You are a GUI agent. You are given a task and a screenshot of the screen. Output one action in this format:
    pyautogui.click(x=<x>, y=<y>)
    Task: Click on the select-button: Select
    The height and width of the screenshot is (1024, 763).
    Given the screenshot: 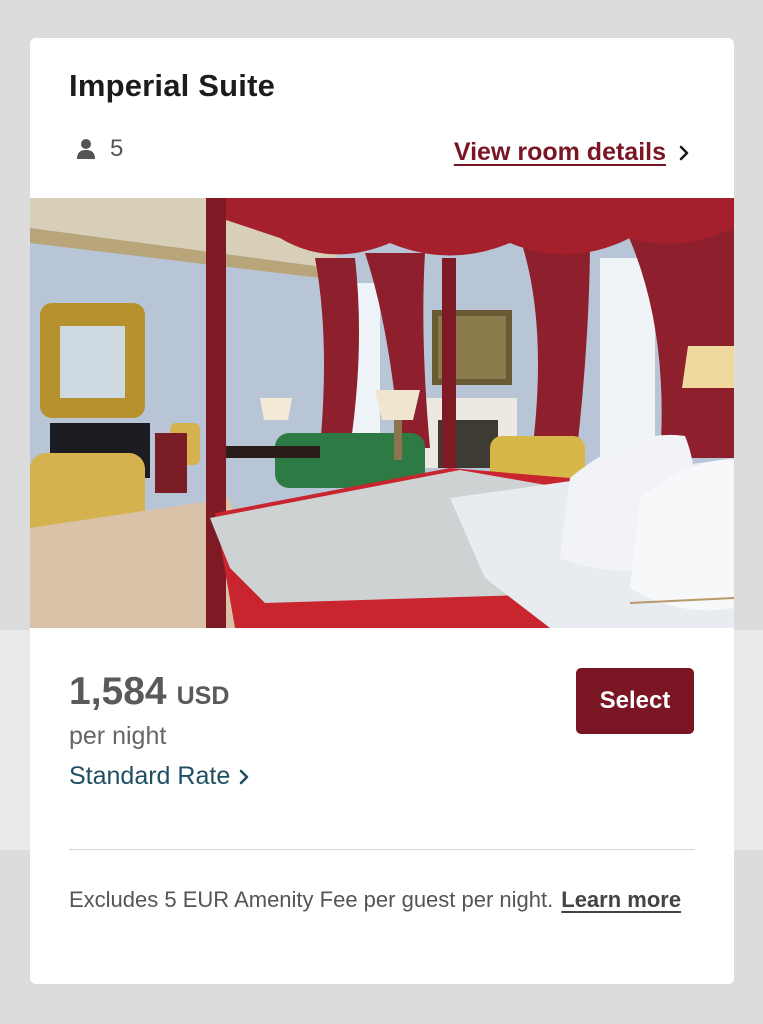 What is the action you would take?
    pyautogui.click(x=635, y=701)
    